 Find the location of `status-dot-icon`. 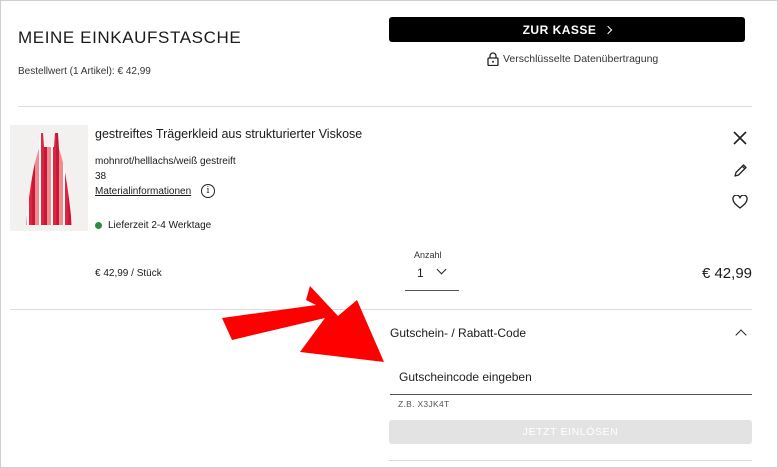

status-dot-icon is located at coordinates (98, 225).